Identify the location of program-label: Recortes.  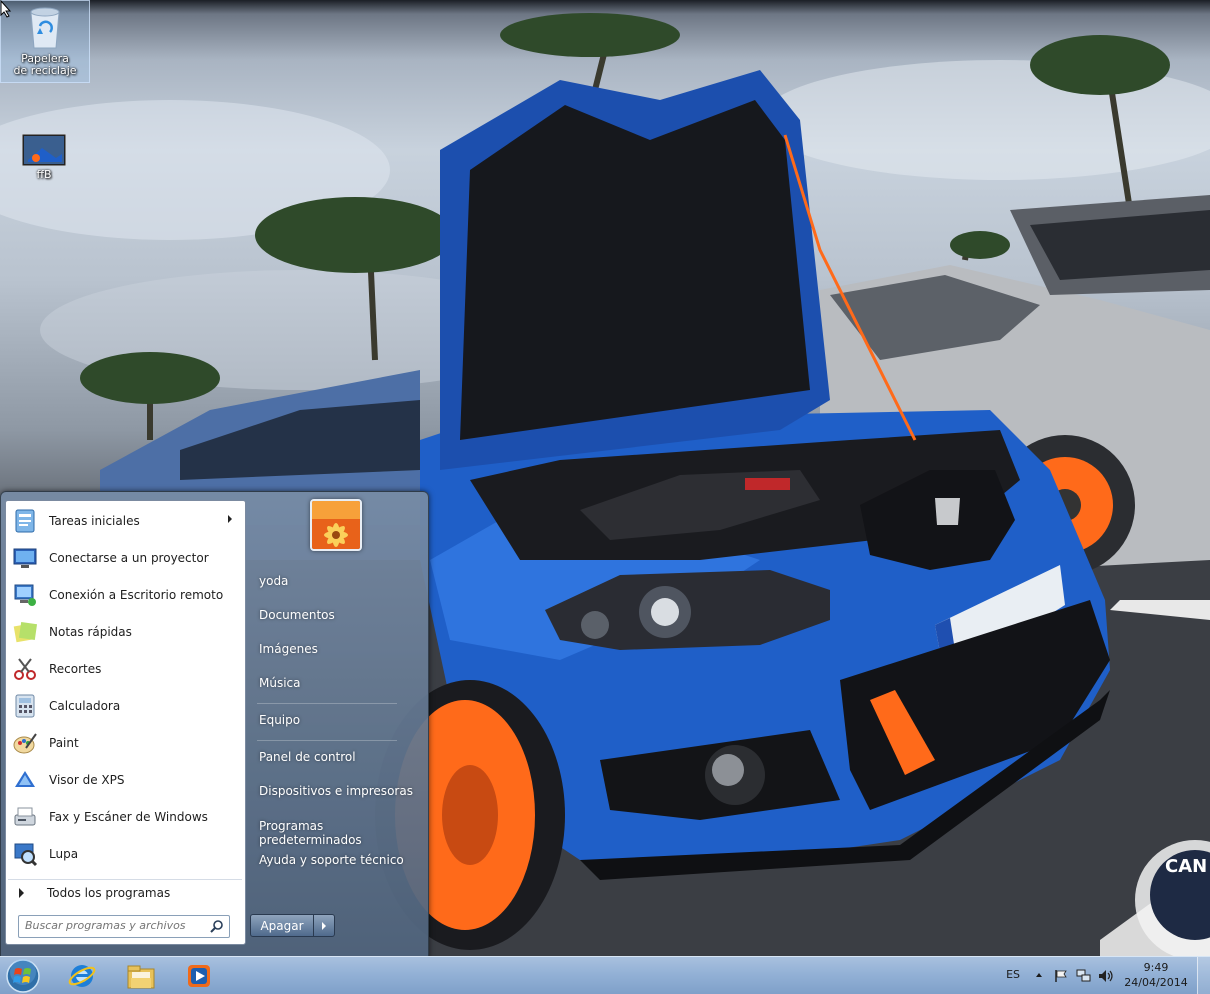
(75, 668).